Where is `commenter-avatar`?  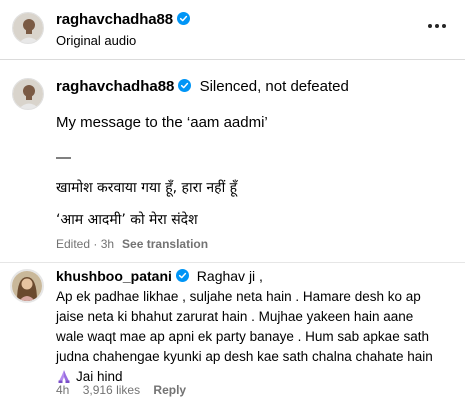 commenter-avatar is located at coordinates (27, 286).